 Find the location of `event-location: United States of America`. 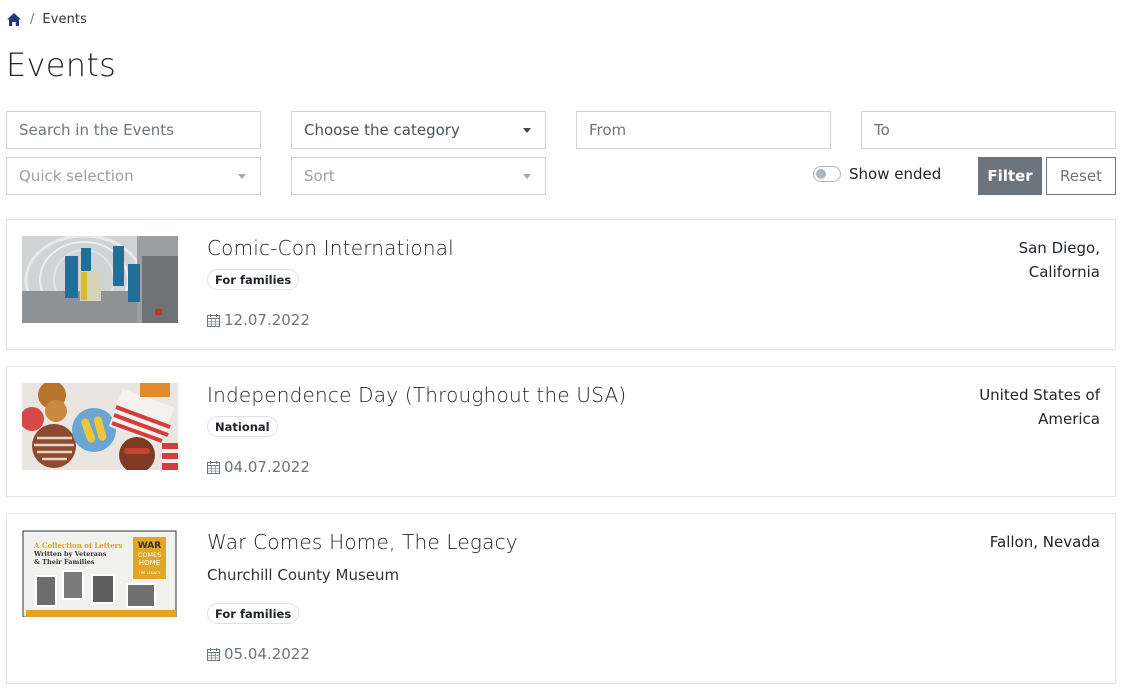

event-location: United States of America is located at coordinates (1039, 407).